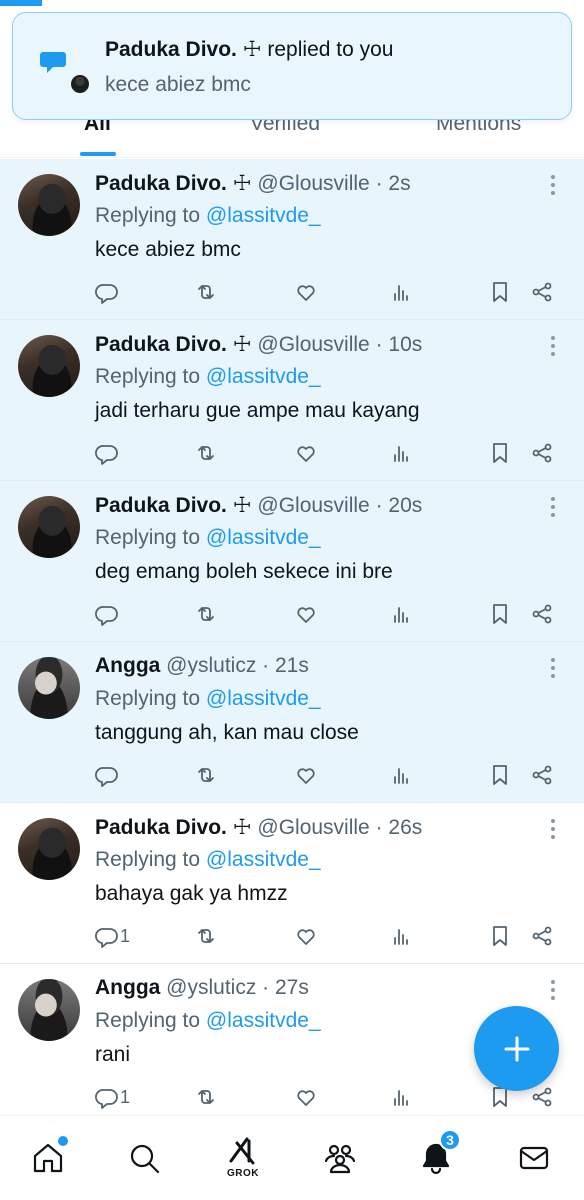 This screenshot has height=1200, width=584. I want to click on replying-prefix: Replying to, so click(150, 1020).